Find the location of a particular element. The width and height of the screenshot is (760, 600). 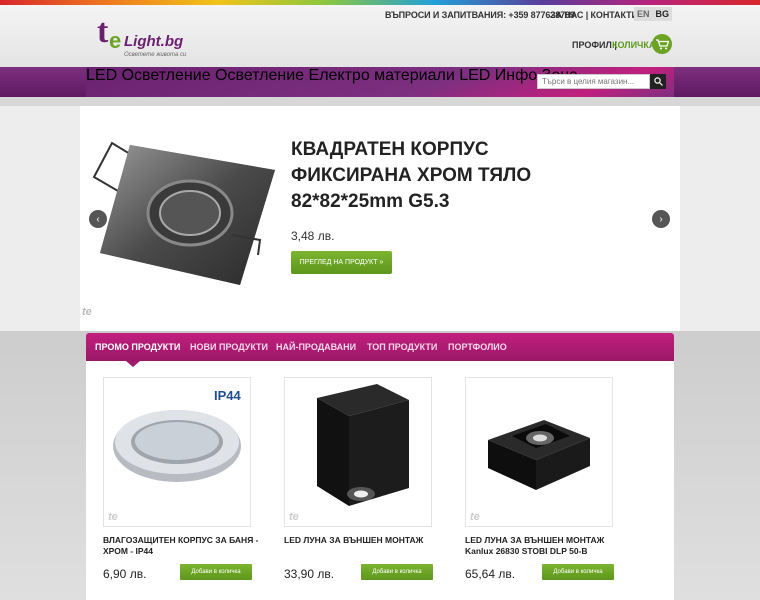

site-logo: t e Light.bg Осветете живота си is located at coordinates (142, 36).